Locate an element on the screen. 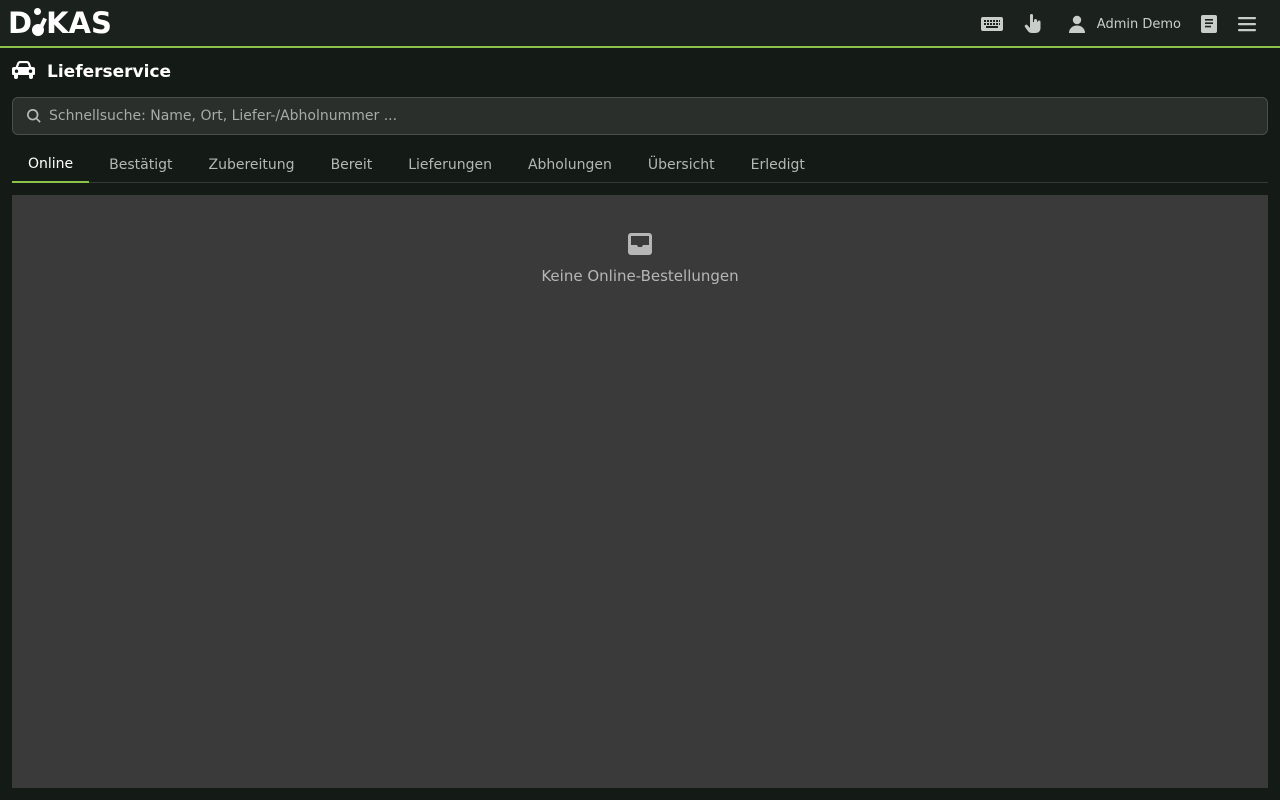 The height and width of the screenshot is (800, 1280). tab-uebersicht: Übersicht is located at coordinates (681, 165).